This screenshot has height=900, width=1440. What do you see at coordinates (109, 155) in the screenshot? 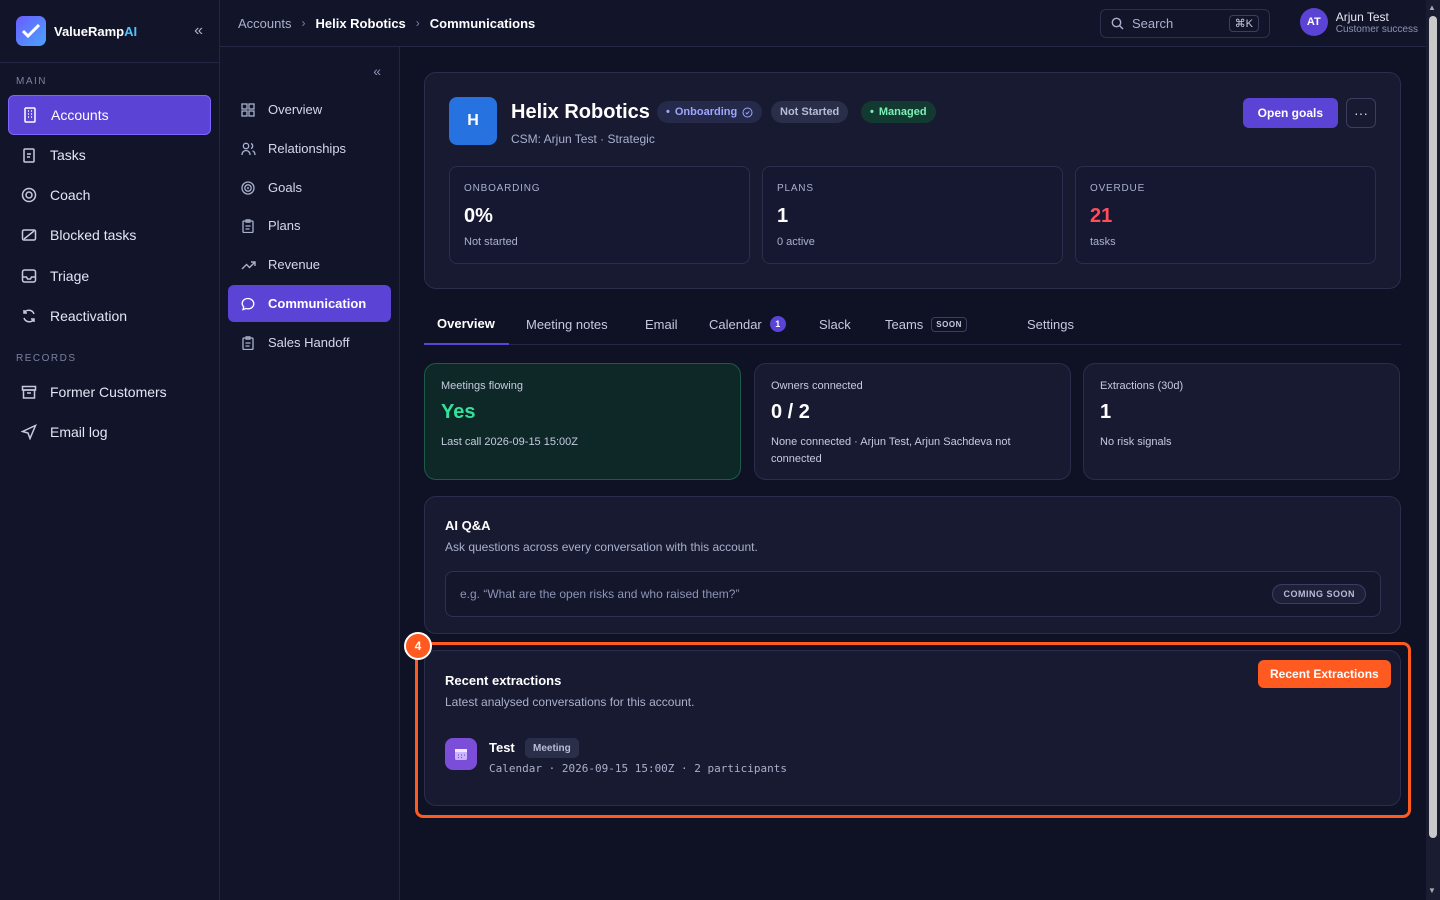
I see `sidebar-item-tasks: Tasks` at bounding box center [109, 155].